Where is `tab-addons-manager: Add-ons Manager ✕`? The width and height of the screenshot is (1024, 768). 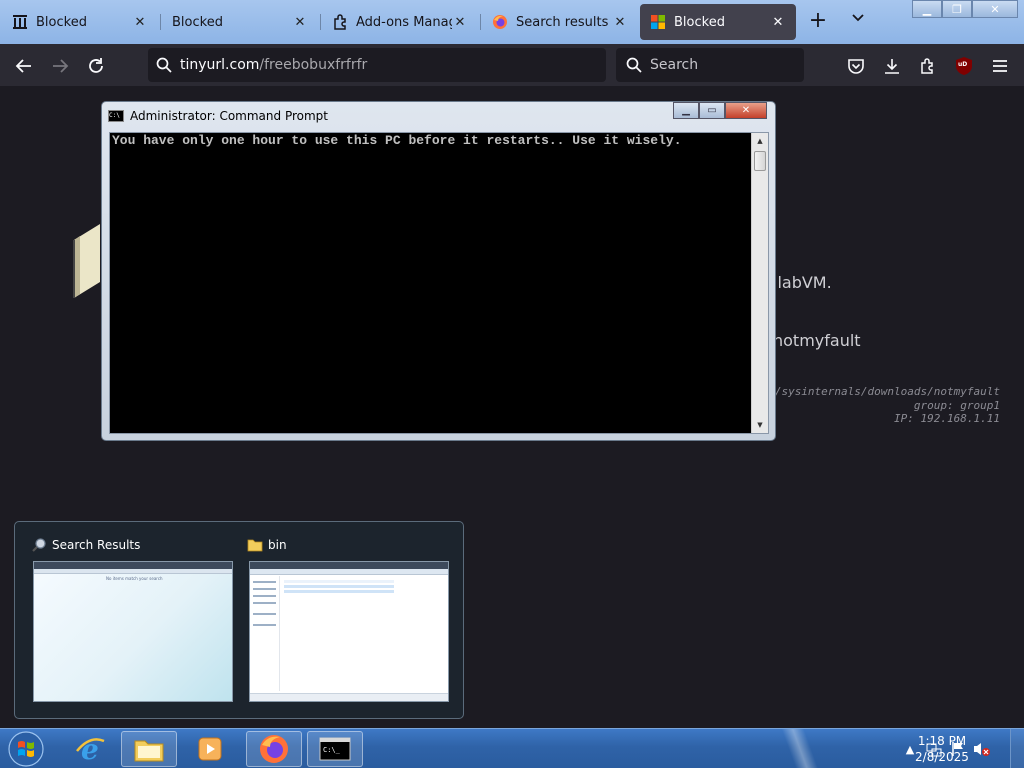
tab-addons-manager: Add-ons Manager ✕ is located at coordinates (400, 22).